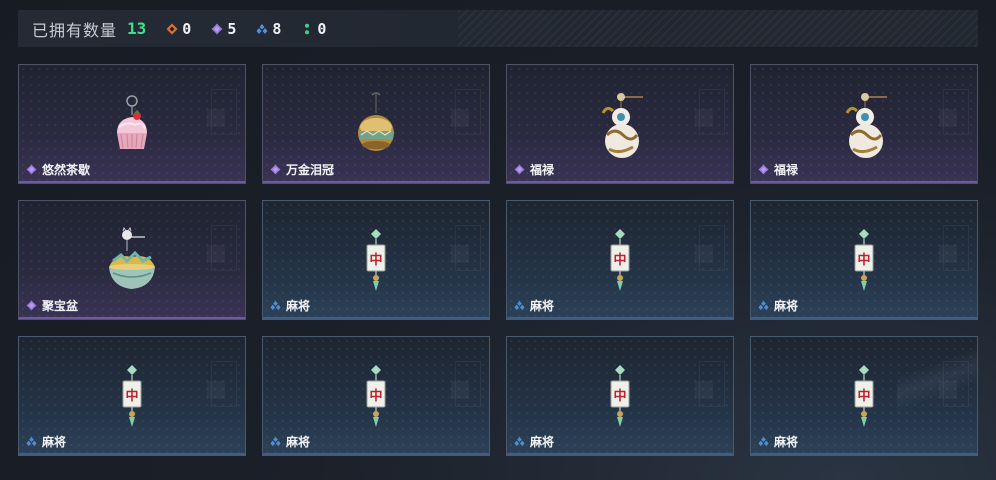 This screenshot has height=480, width=996. What do you see at coordinates (132, 263) in the screenshot?
I see `treasure-bowl-charm-icon` at bounding box center [132, 263].